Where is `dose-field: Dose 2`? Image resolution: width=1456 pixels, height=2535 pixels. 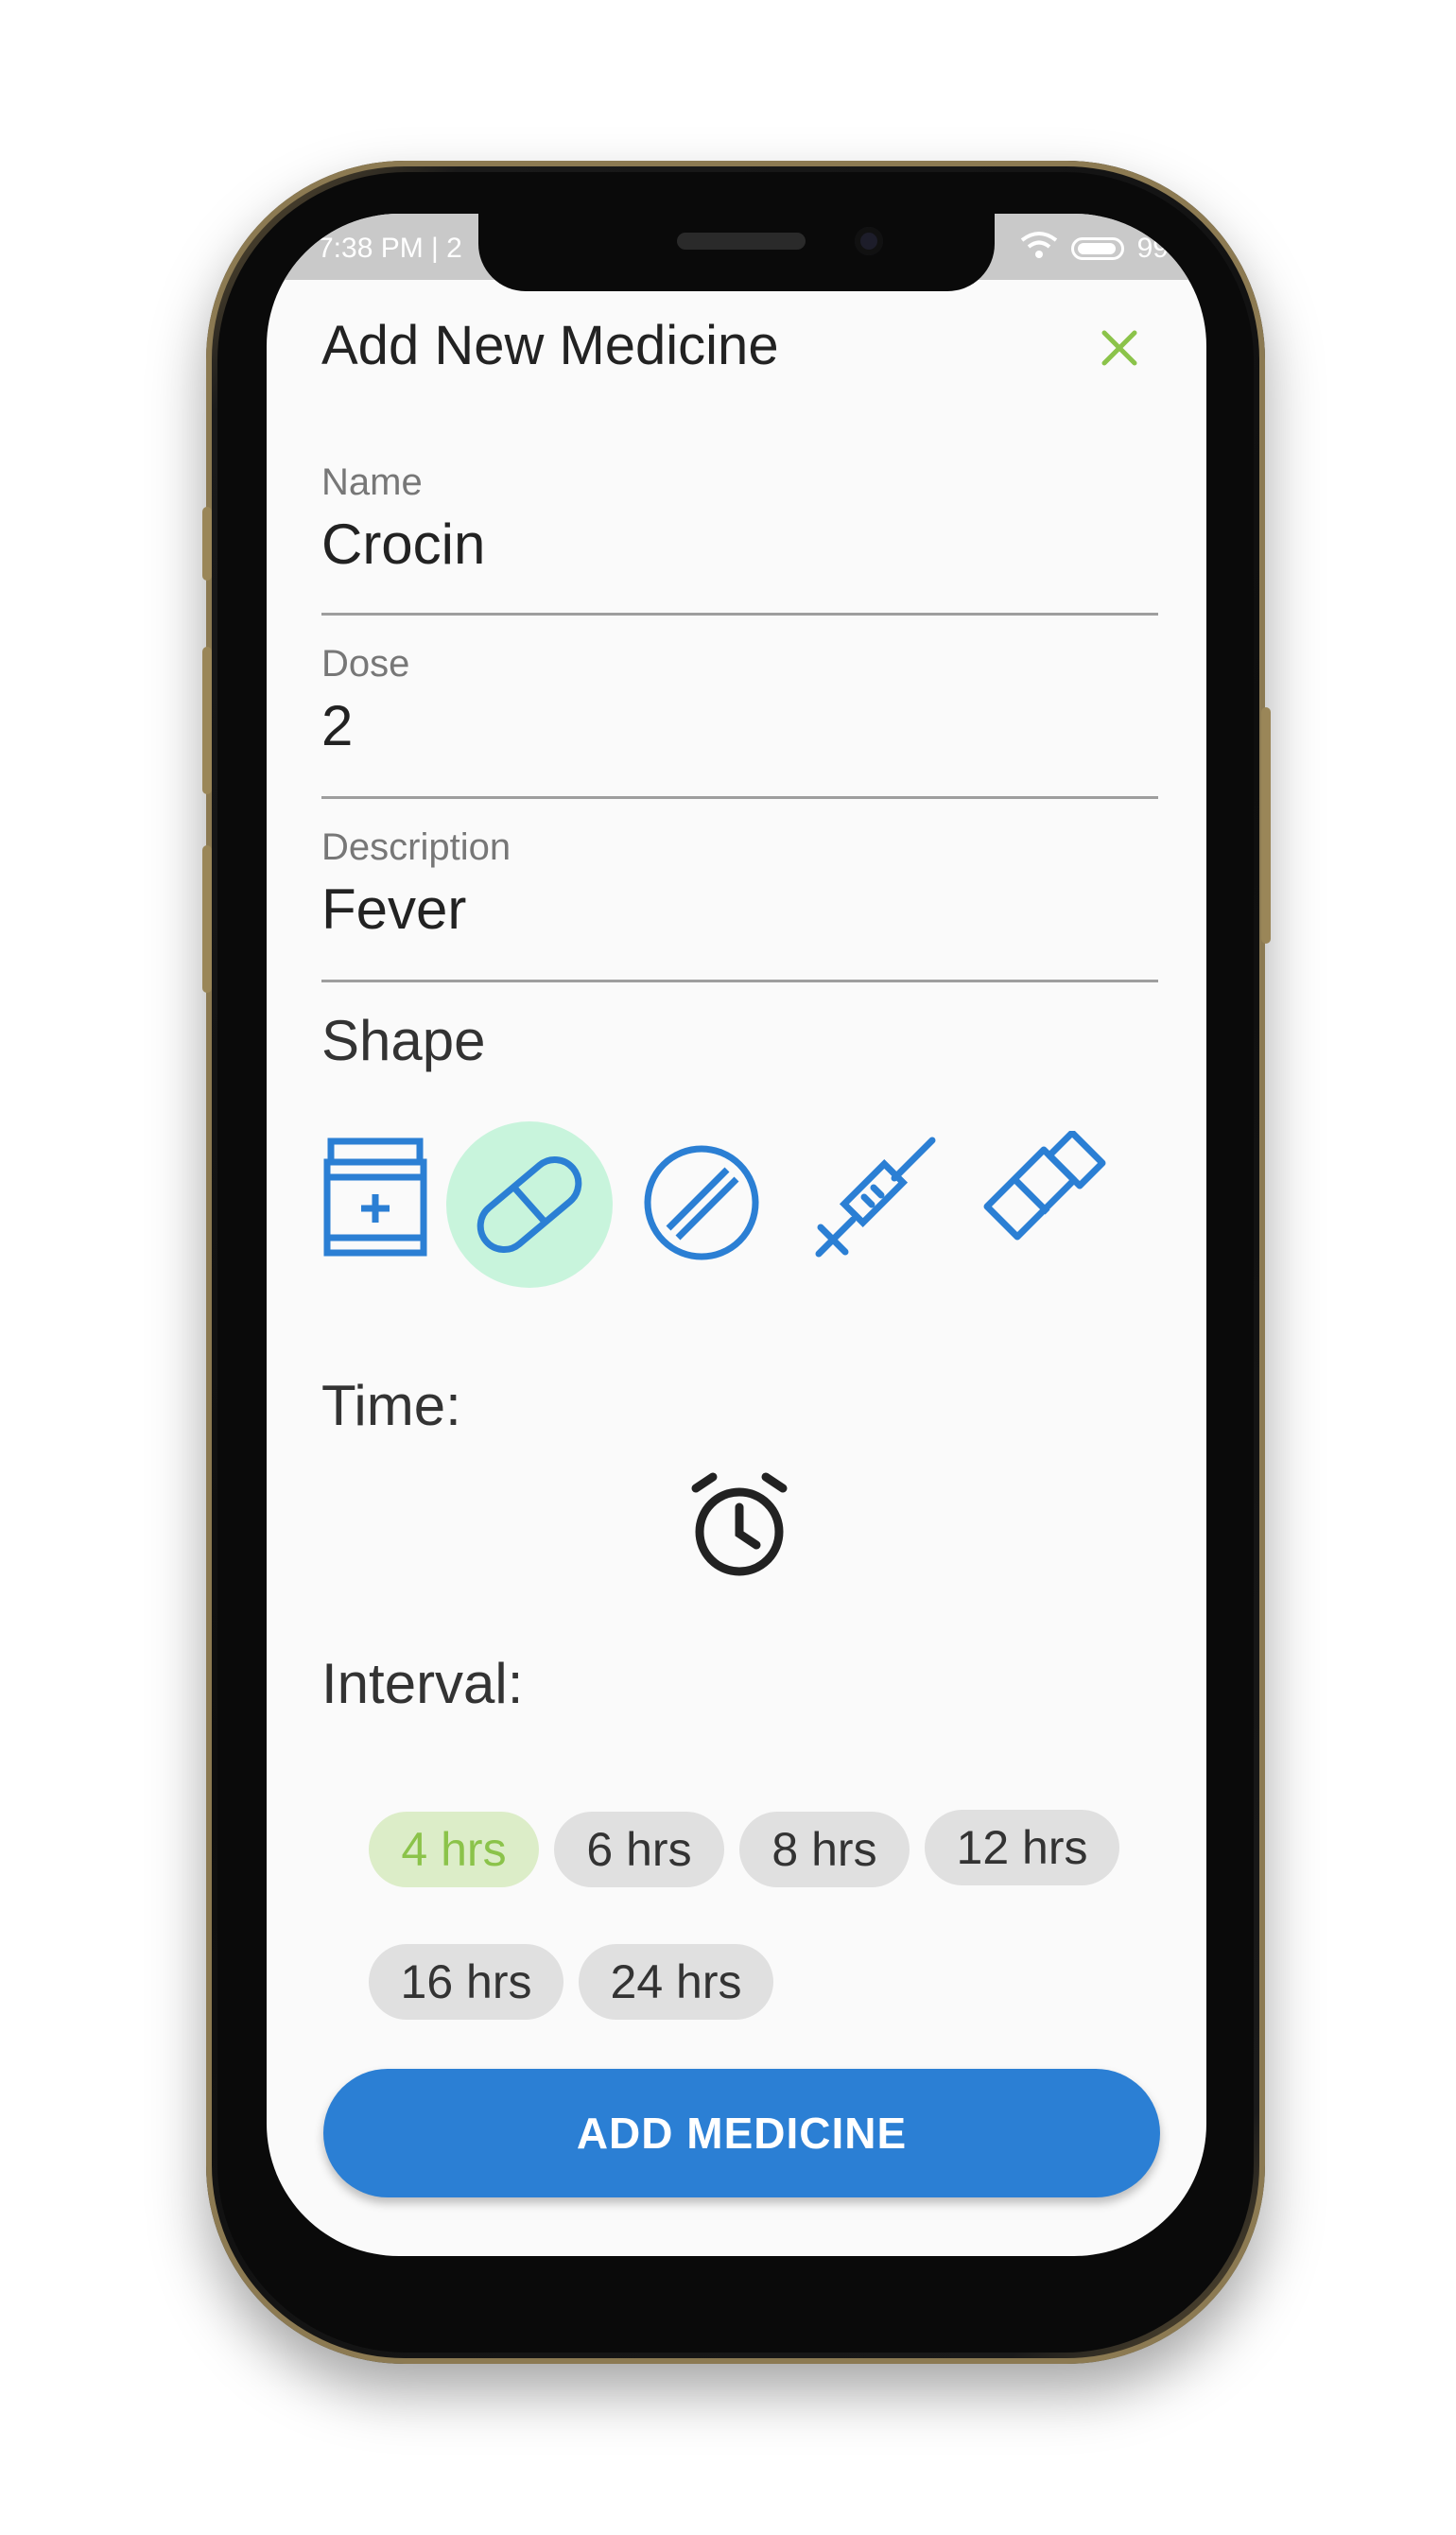 dose-field: Dose 2 is located at coordinates (739, 721).